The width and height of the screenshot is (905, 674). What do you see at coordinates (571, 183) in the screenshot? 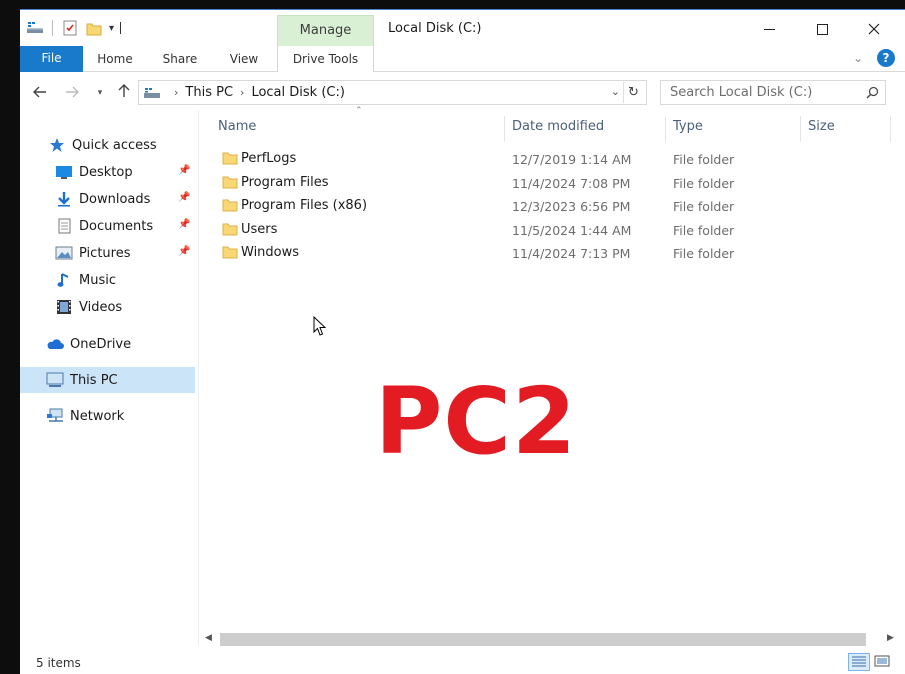
I see `file-date: 11/4/2024 7:08 PM` at bounding box center [571, 183].